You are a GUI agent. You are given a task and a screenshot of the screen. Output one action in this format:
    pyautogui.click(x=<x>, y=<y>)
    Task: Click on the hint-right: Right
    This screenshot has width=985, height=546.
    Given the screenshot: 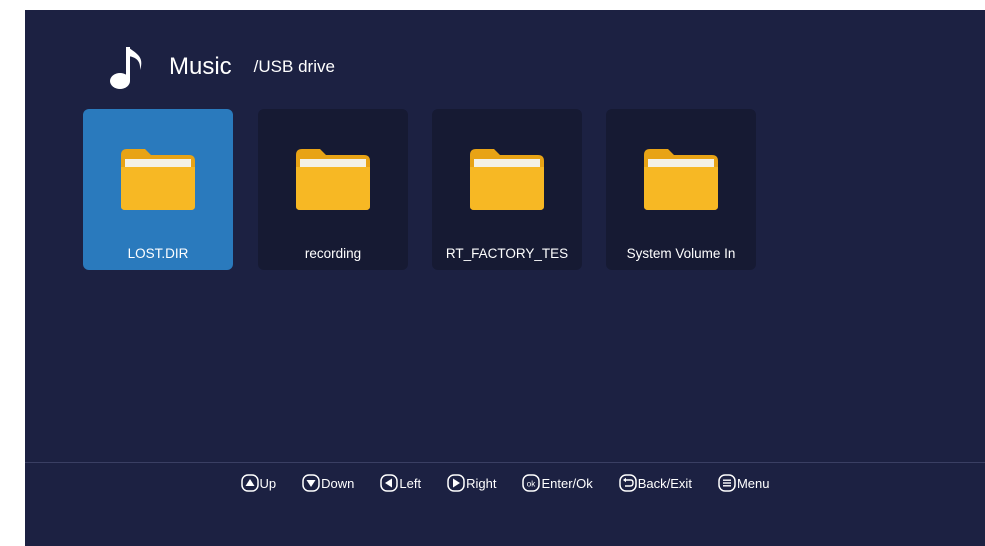 What is the action you would take?
    pyautogui.click(x=471, y=483)
    